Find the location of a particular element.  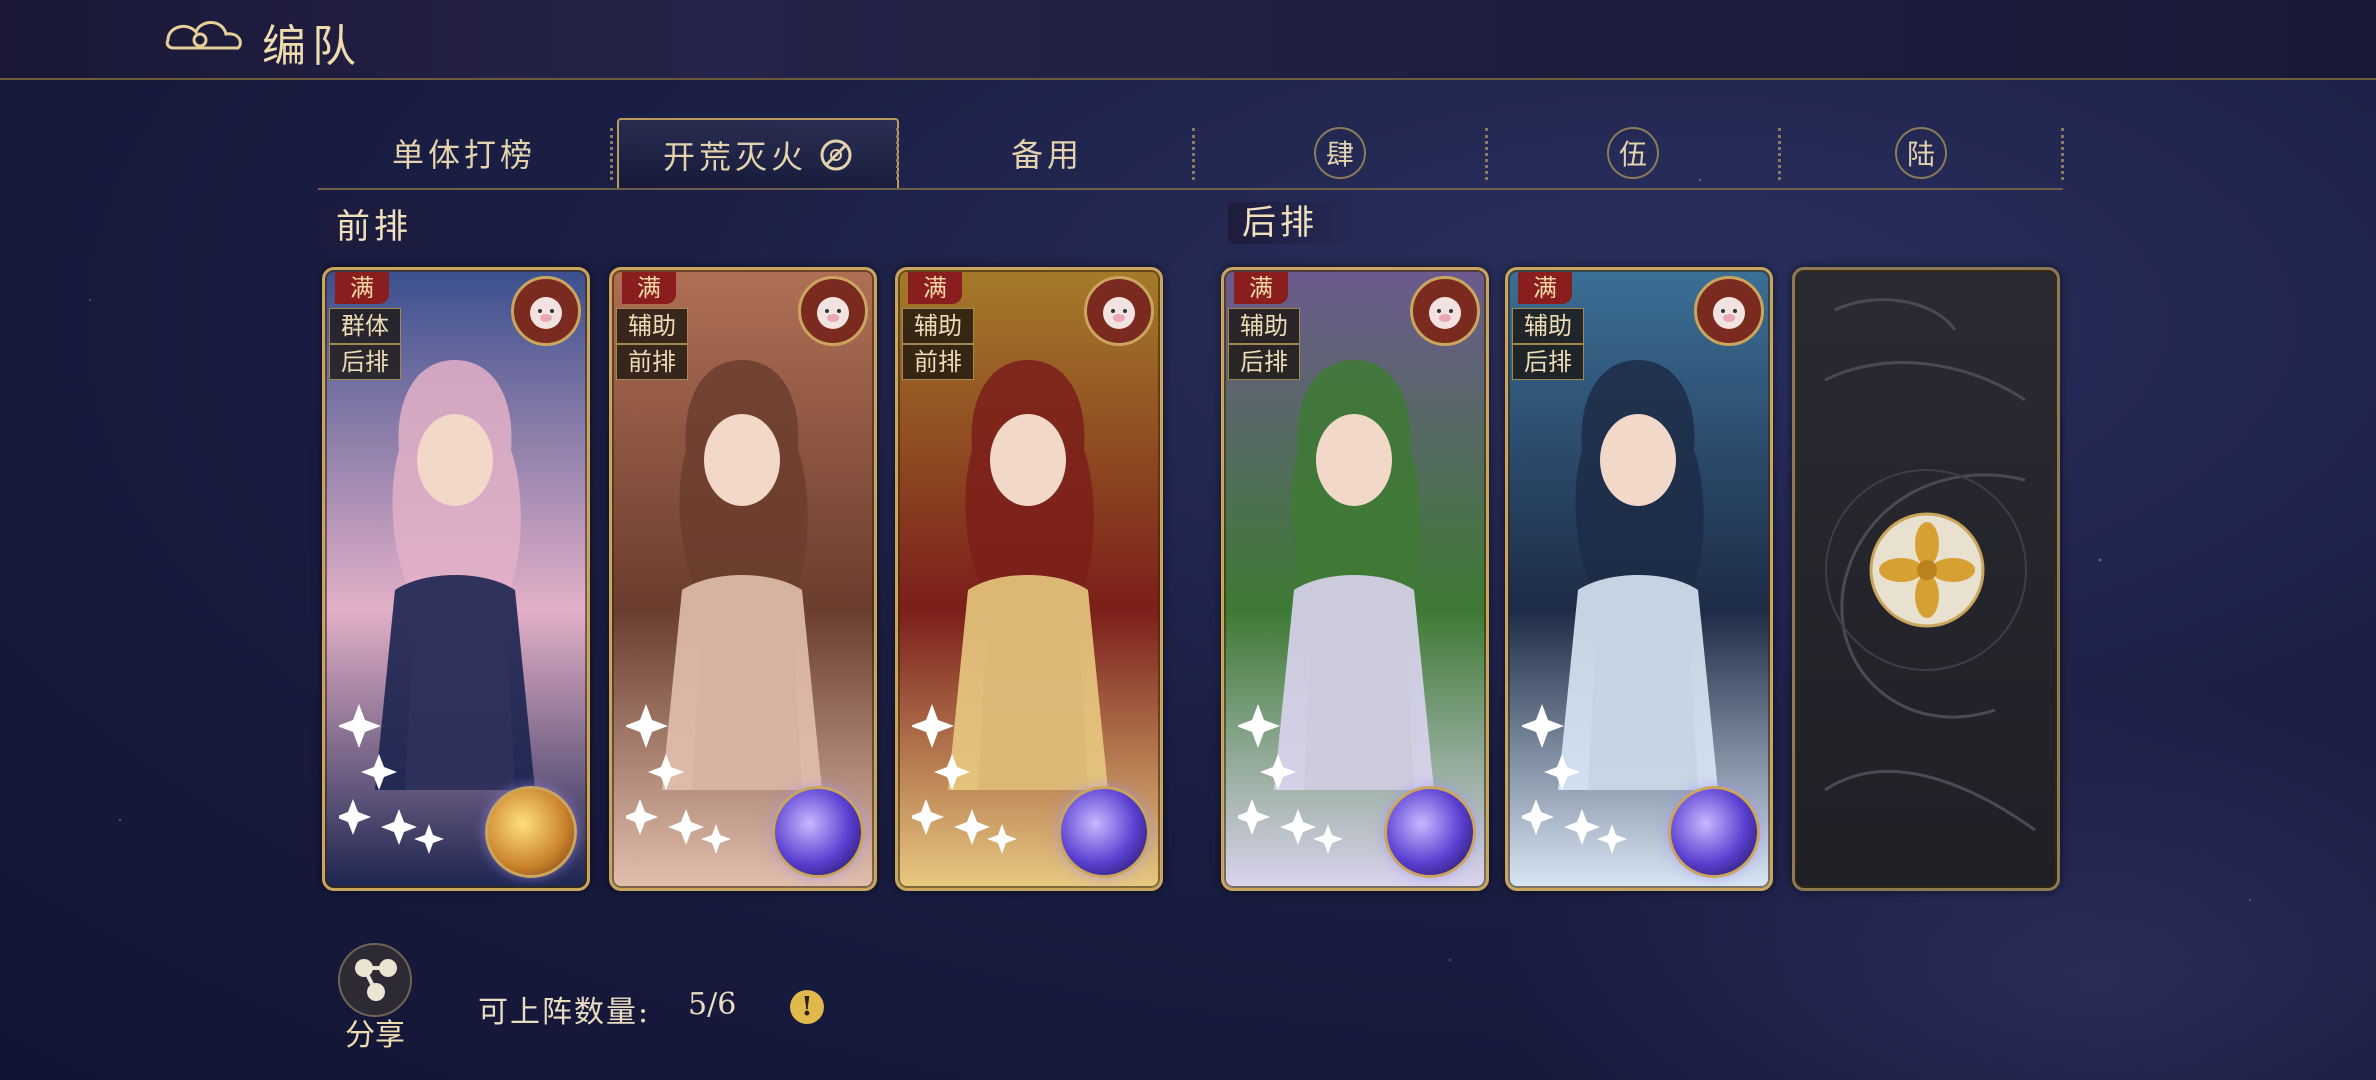

tab-underline is located at coordinates (1190, 189).